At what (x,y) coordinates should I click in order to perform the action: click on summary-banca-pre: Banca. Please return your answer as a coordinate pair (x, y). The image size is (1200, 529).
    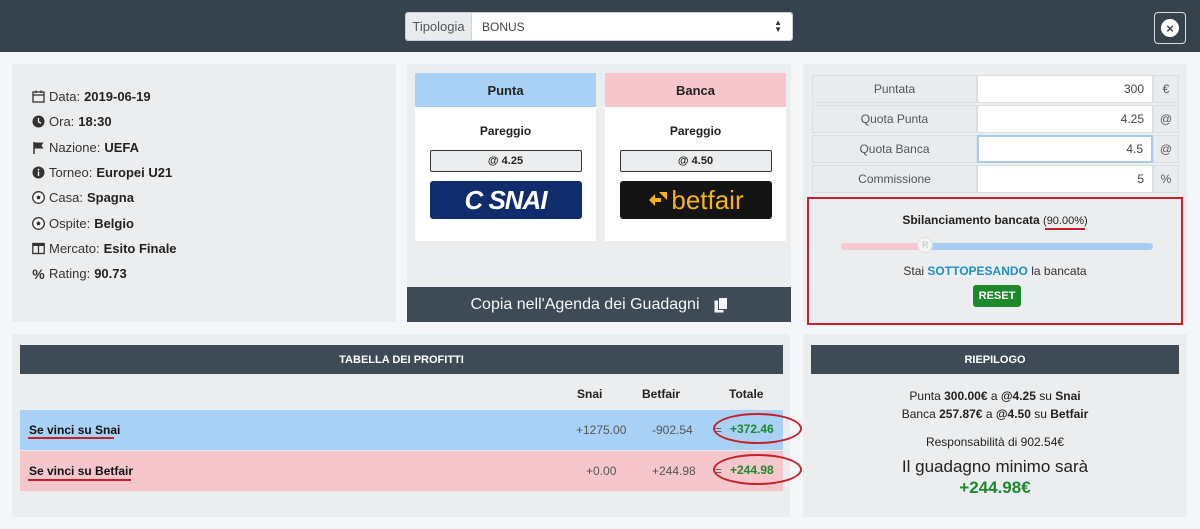
    Looking at the image, I should click on (920, 414).